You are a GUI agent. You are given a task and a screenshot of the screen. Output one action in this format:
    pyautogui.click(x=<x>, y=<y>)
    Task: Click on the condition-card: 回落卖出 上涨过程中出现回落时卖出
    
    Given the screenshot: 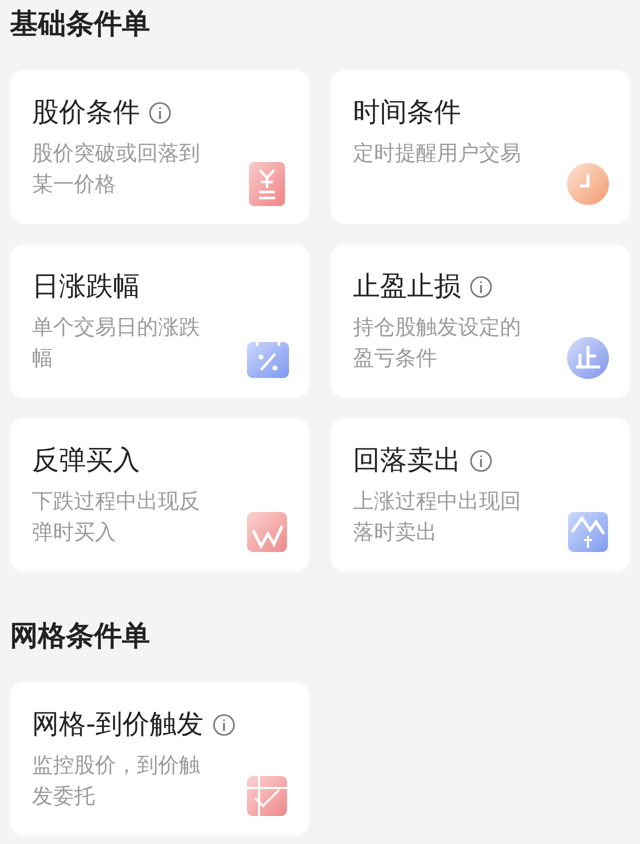 What is the action you would take?
    pyautogui.click(x=480, y=495)
    